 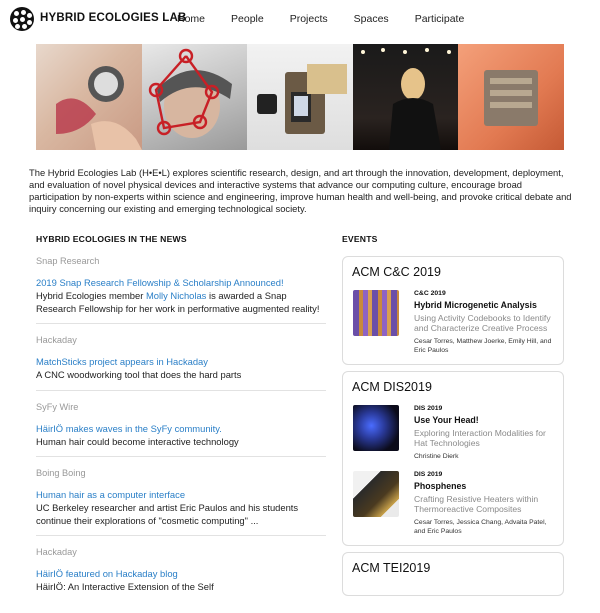 What do you see at coordinates (430, 293) in the screenshot?
I see `event-venue: C&C 2019` at bounding box center [430, 293].